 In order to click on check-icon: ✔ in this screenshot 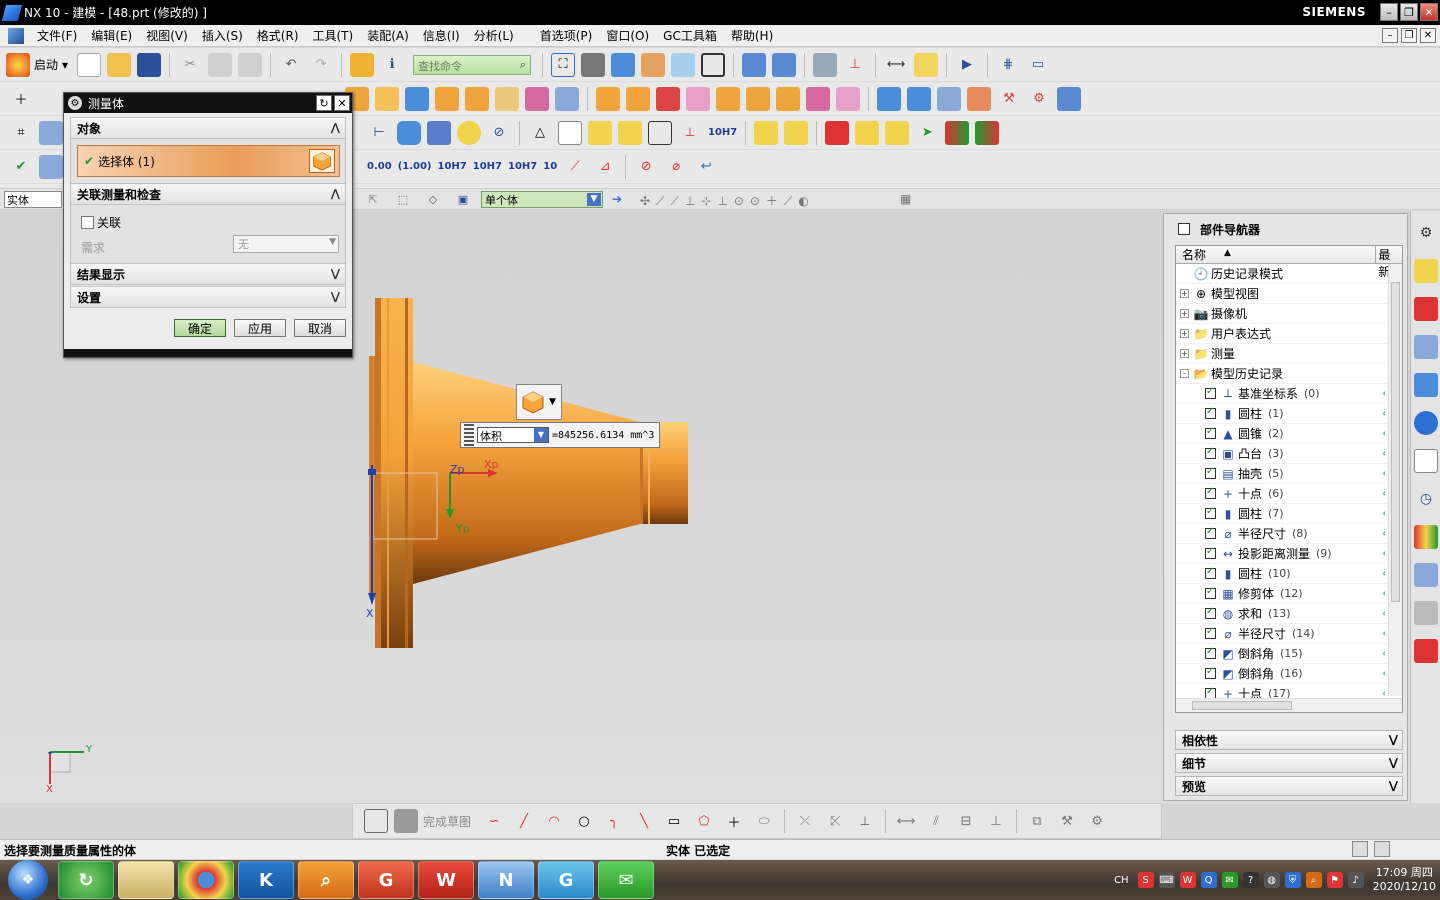, I will do `click(21, 167)`.